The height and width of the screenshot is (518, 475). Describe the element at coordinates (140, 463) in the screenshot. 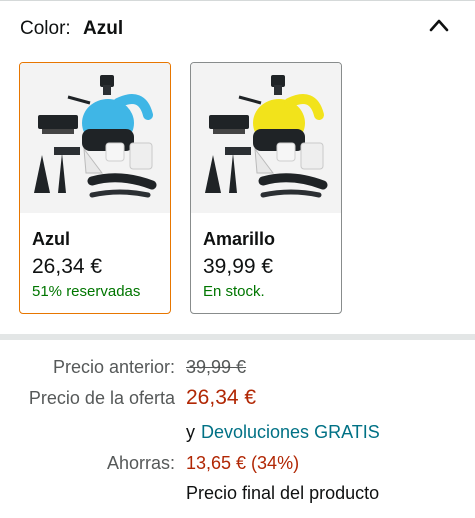

I see `savings-label: Ahorras:` at that location.